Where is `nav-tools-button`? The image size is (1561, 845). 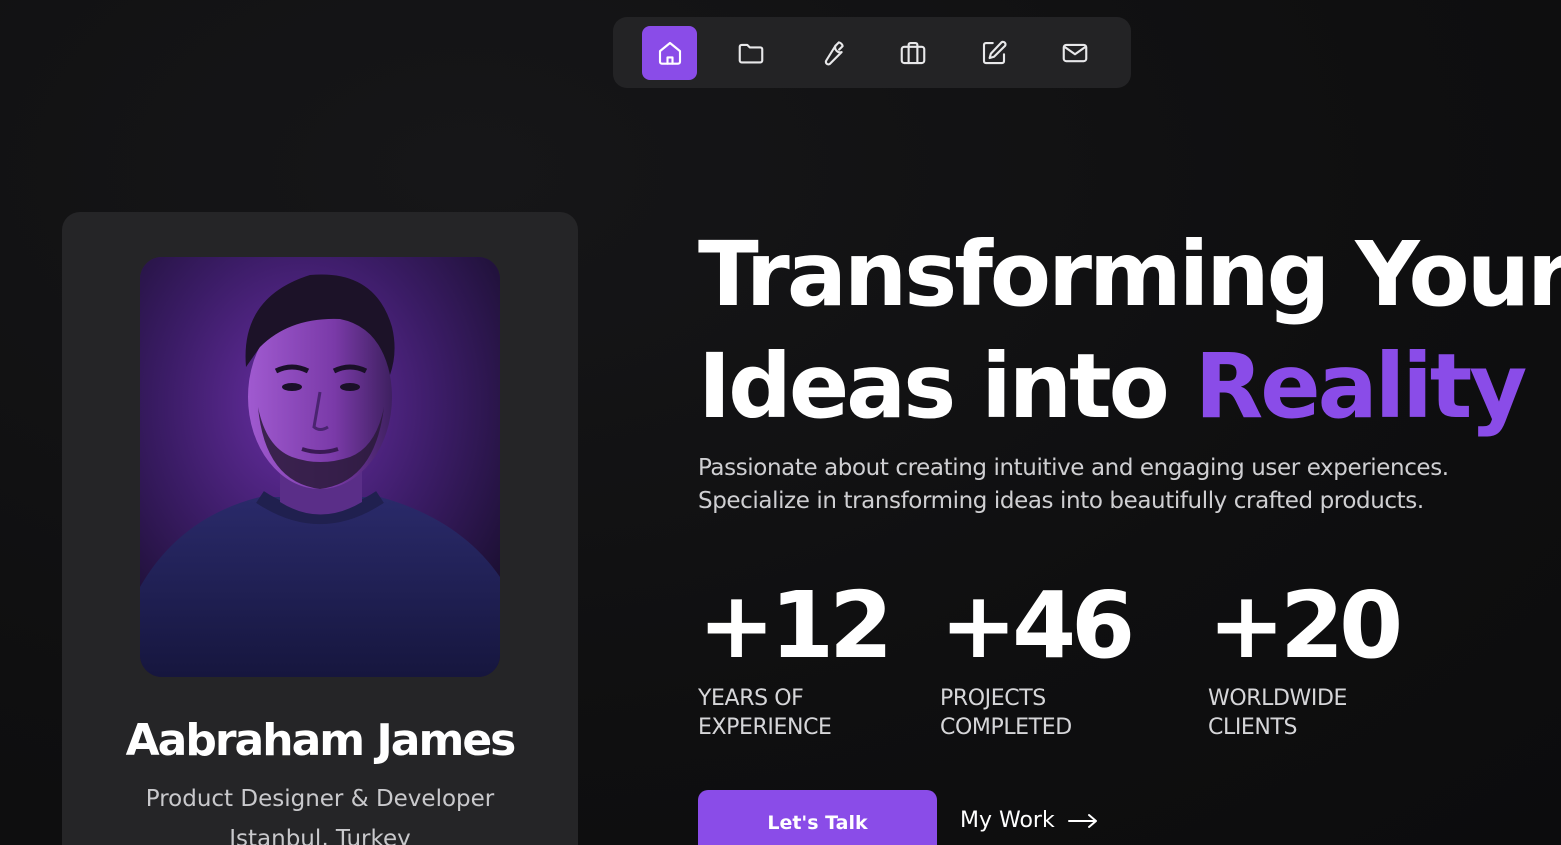 nav-tools-button is located at coordinates (831, 53).